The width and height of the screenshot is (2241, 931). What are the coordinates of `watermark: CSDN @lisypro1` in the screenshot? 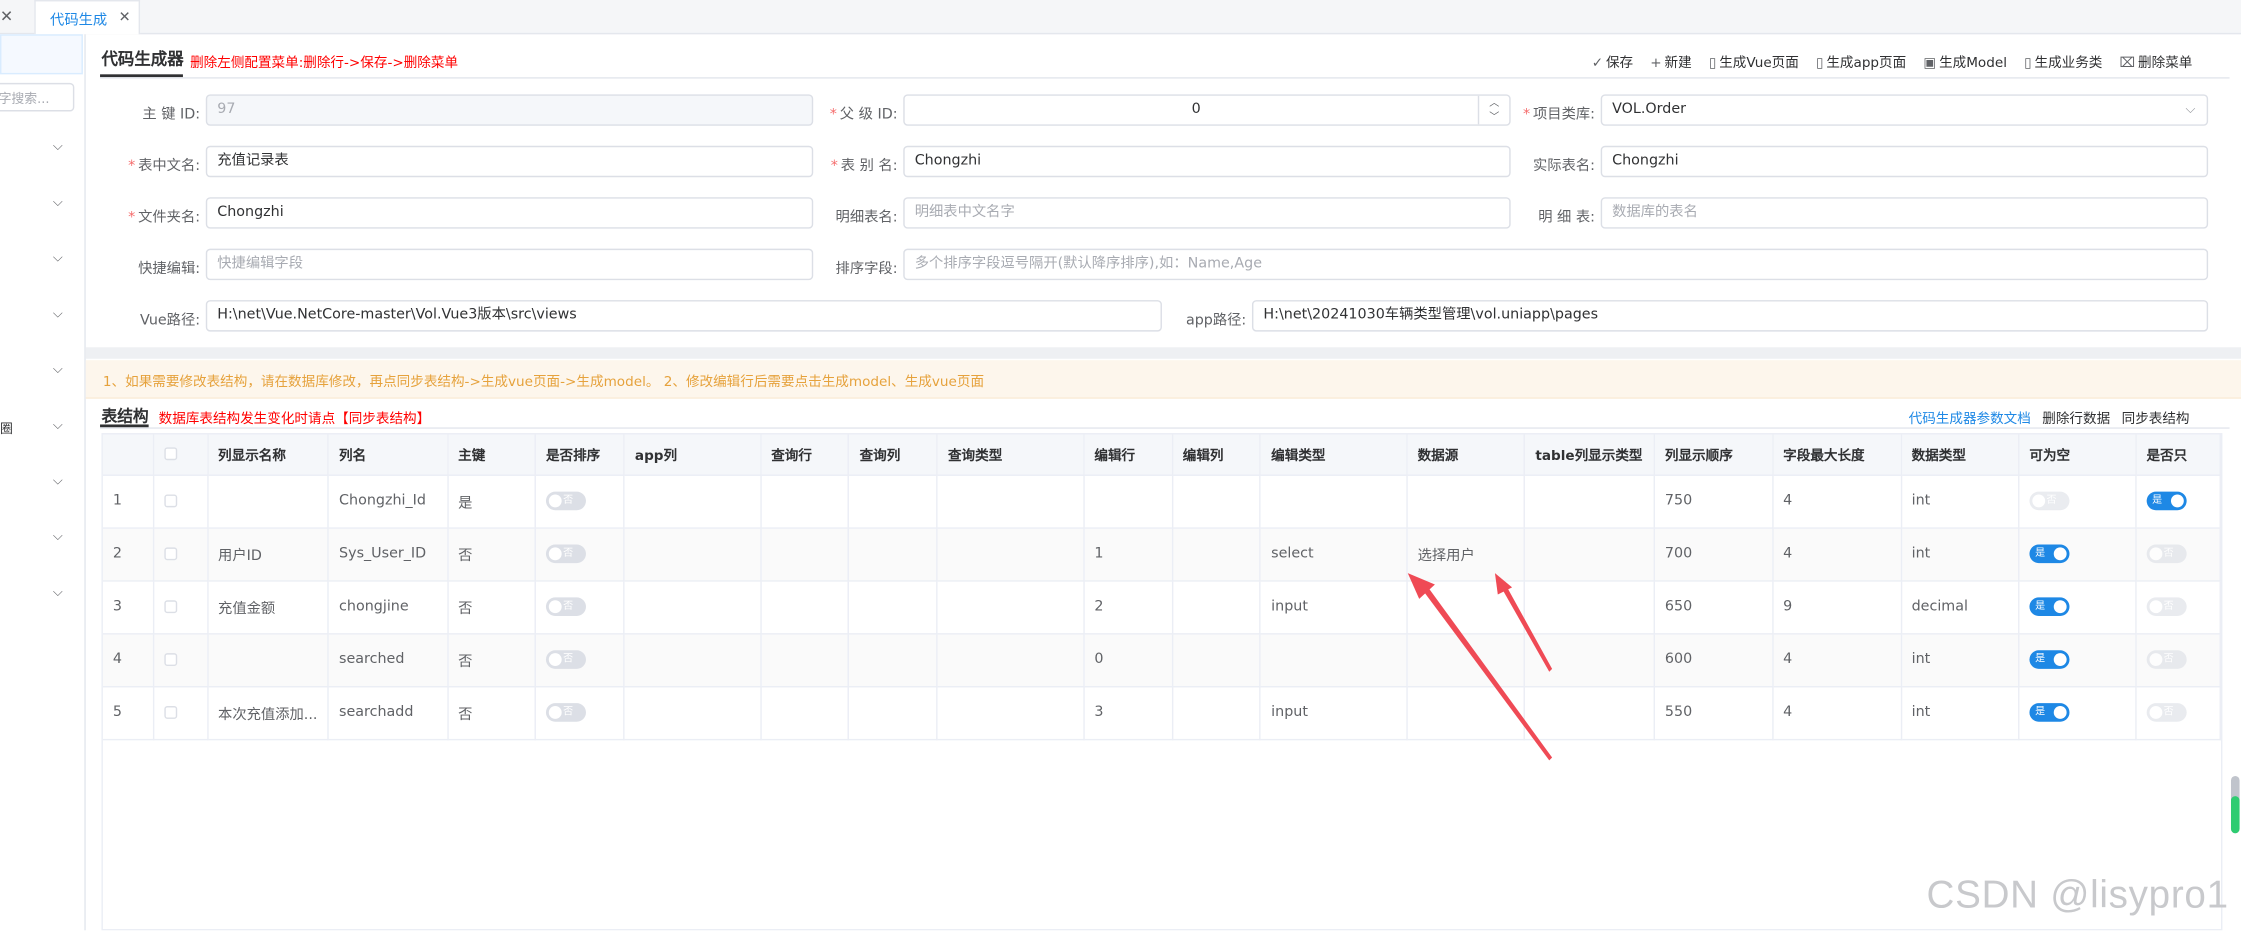 It's located at (2077, 895).